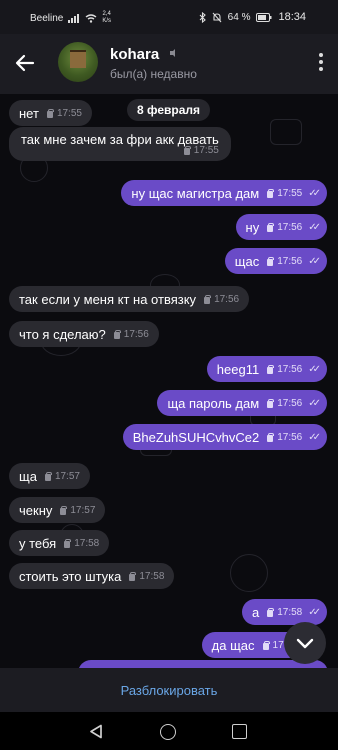 The width and height of the screenshot is (338, 750). I want to click on incoming-message: нет 17:55, so click(50, 113).